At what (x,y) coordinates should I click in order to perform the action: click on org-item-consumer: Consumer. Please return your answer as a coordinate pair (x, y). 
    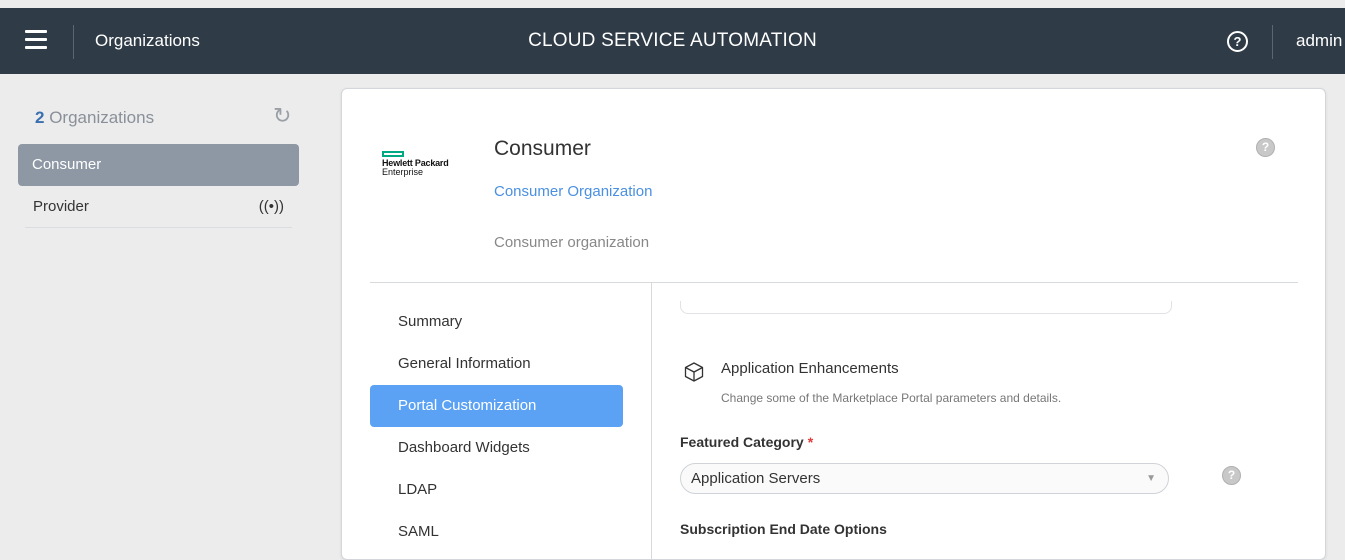
    Looking at the image, I should click on (158, 165).